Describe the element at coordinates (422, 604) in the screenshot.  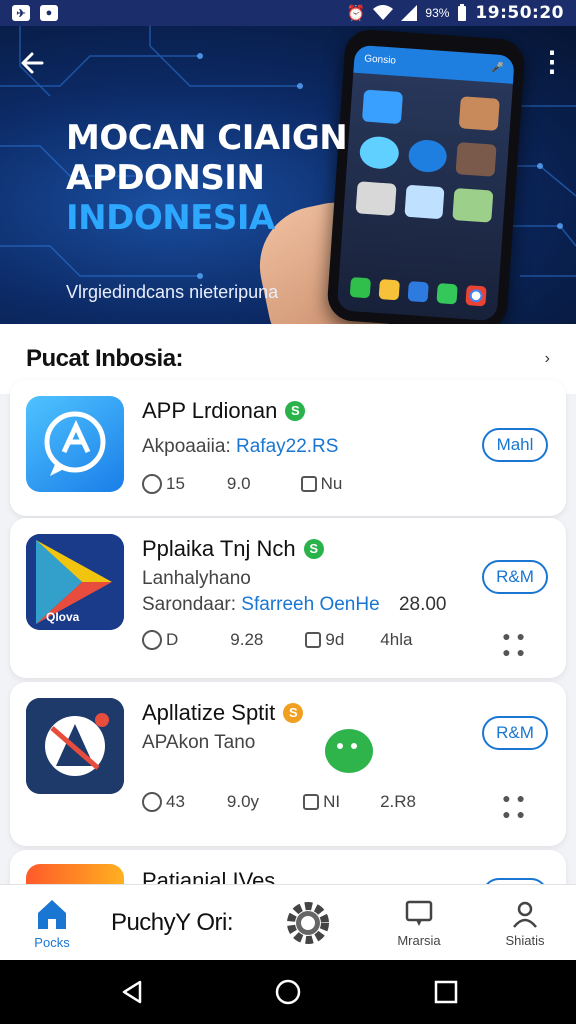
I see `app-detail-number: 28.00` at that location.